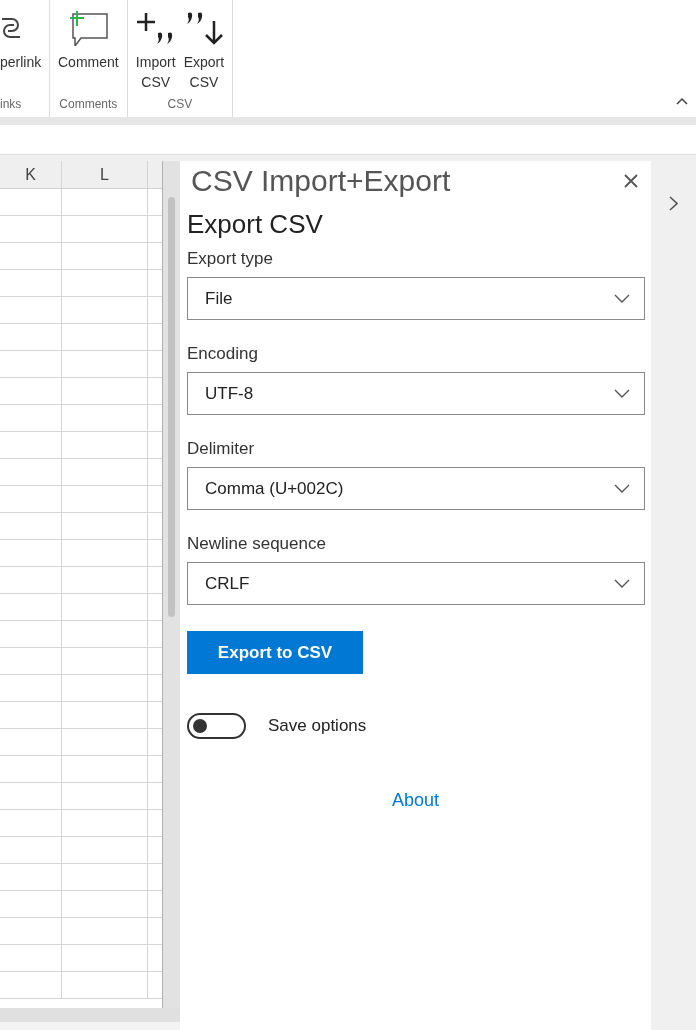 The height and width of the screenshot is (1030, 696). I want to click on comment-add-icon, so click(88, 28).